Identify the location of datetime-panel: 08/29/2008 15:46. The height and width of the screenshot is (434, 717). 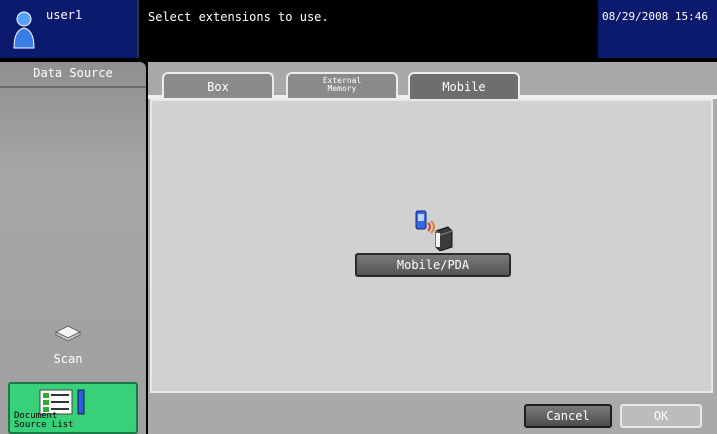
(657, 29).